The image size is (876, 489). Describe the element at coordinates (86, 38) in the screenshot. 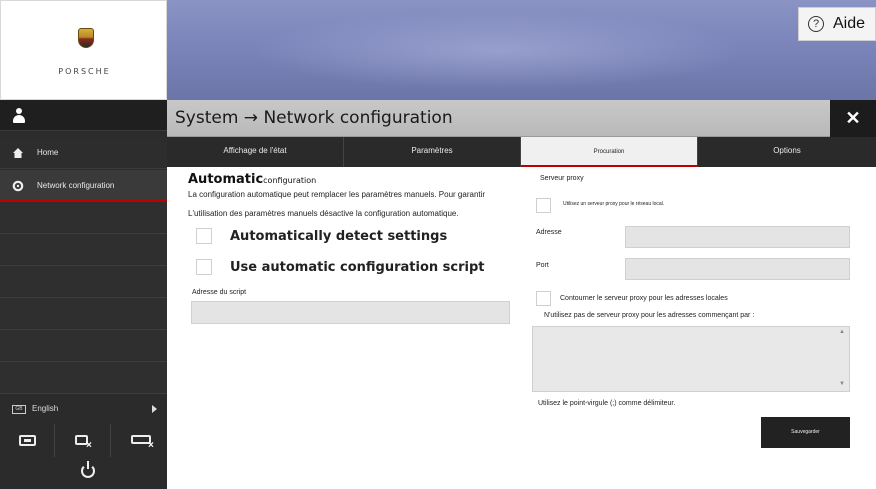

I see `porsche-crest-icon` at that location.